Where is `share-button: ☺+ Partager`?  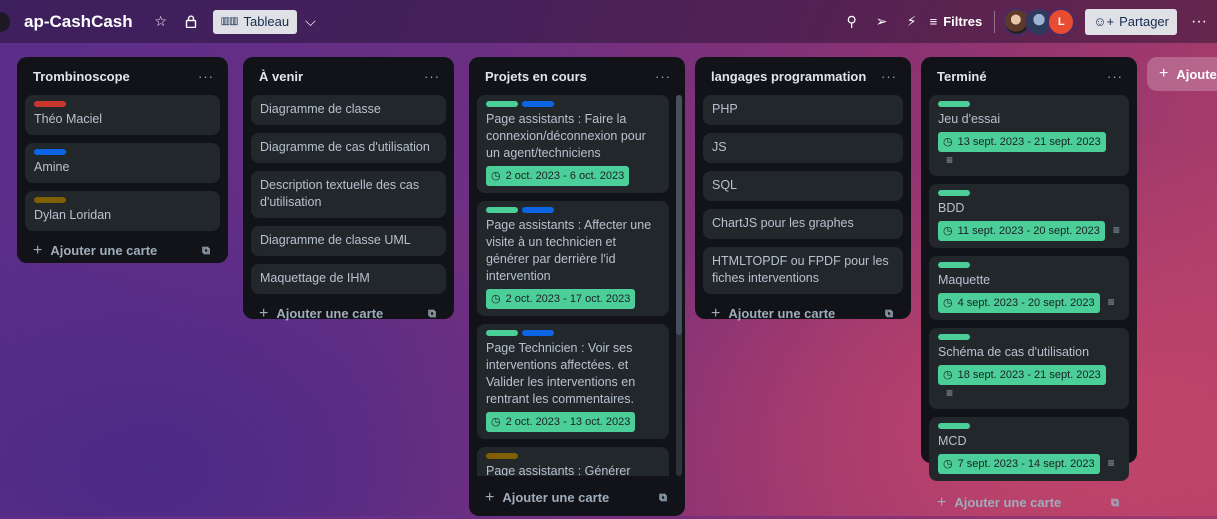 share-button: ☺+ Partager is located at coordinates (1131, 21).